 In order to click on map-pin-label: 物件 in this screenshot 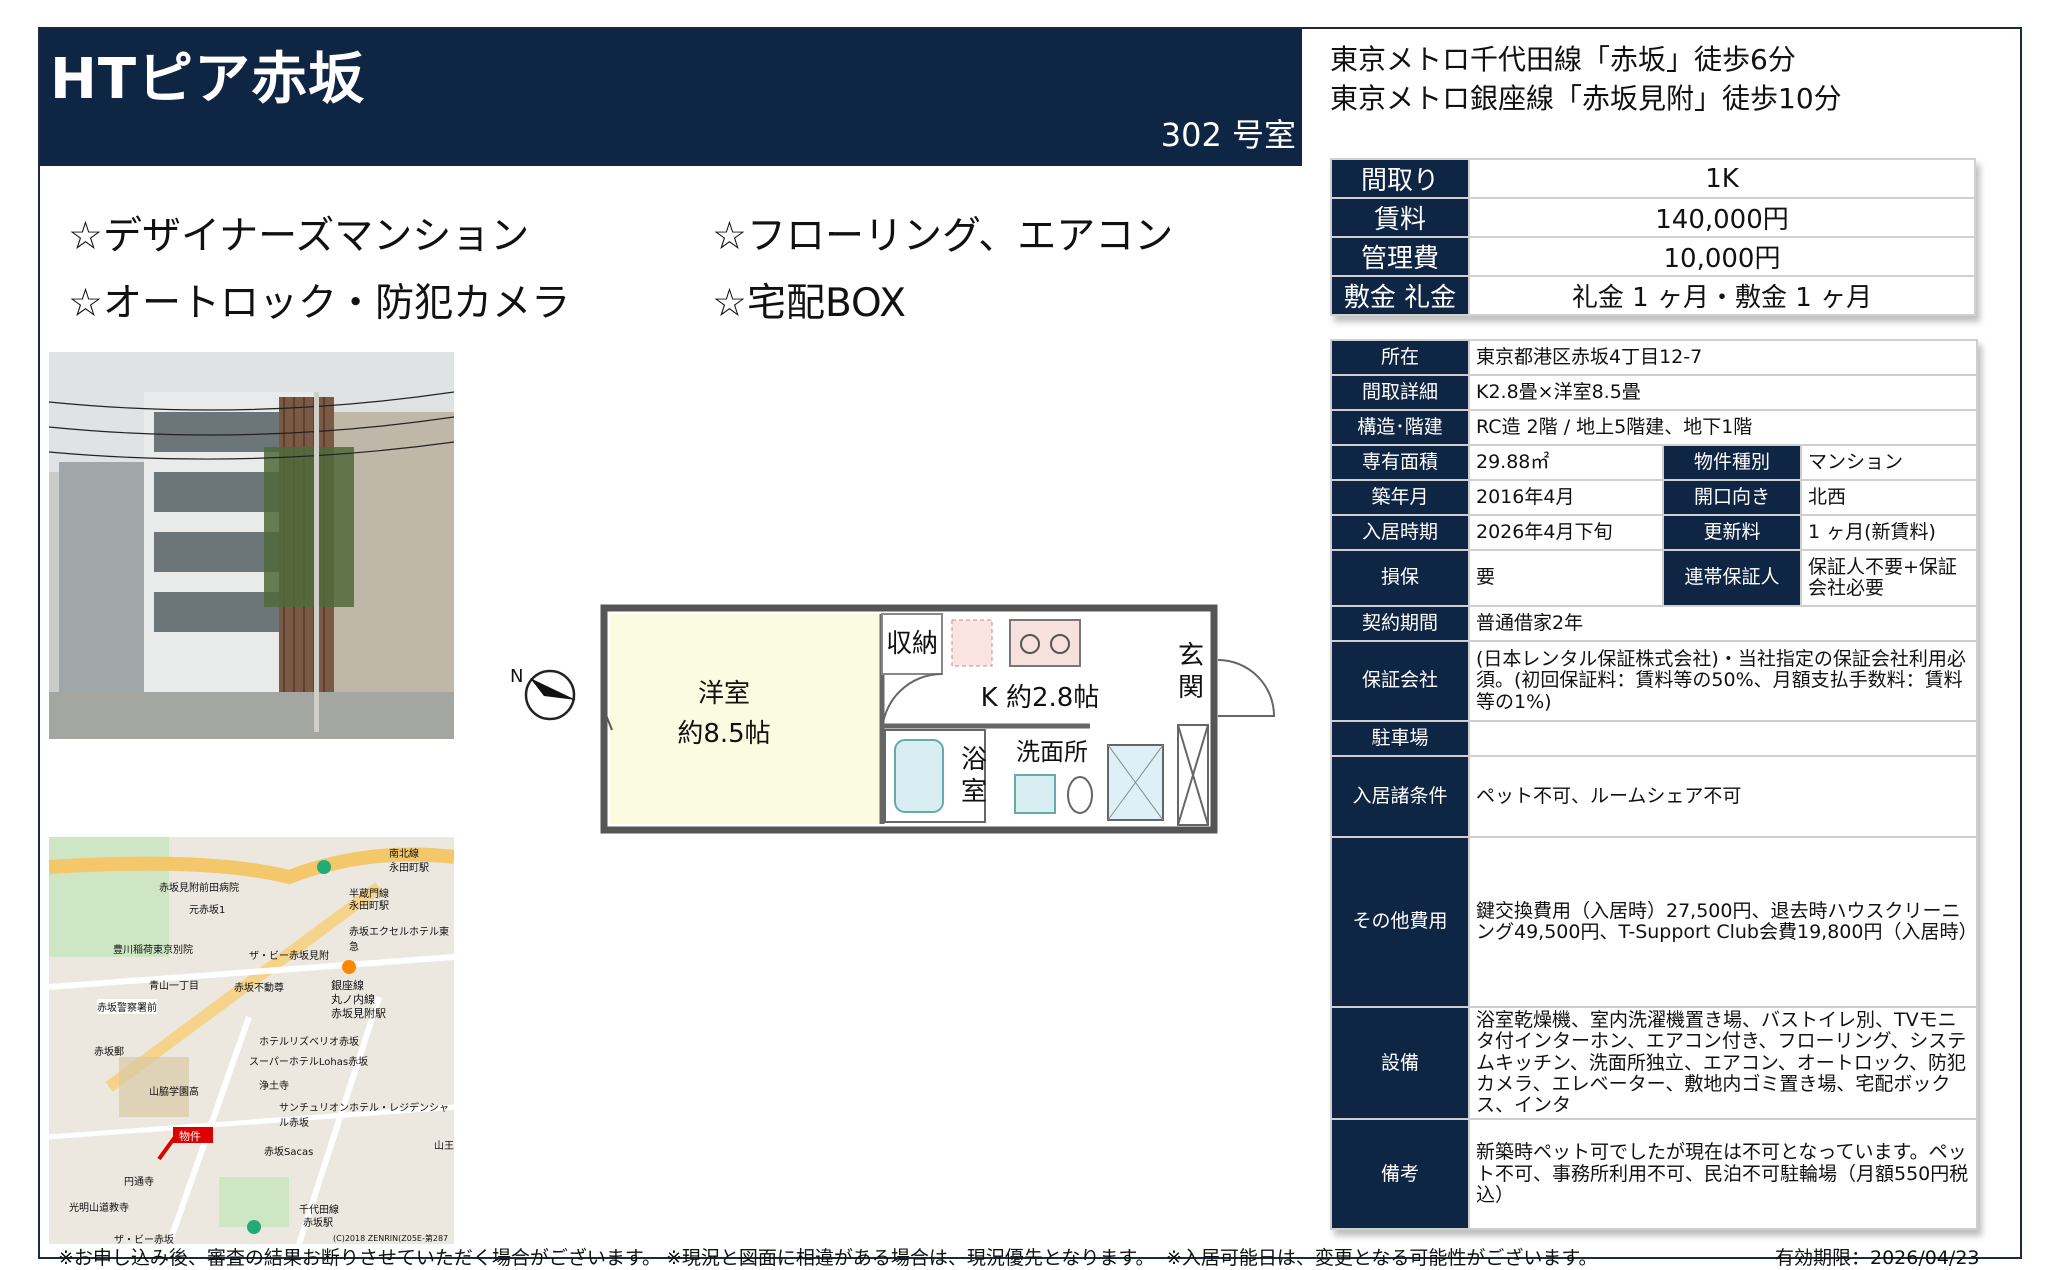, I will do `click(190, 1136)`.